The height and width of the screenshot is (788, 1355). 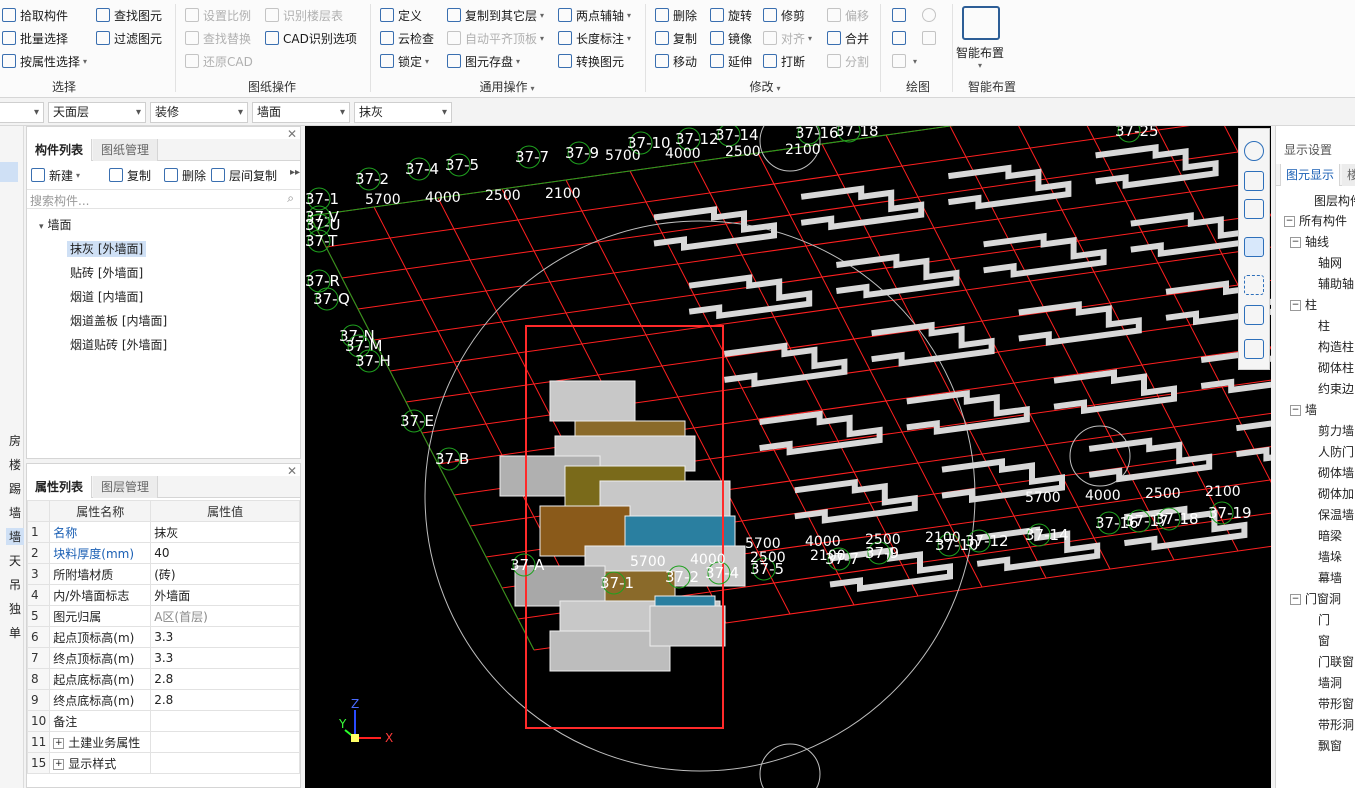 I want to click on layer-tree-item: 砌体墙, so click(x=1336, y=472).